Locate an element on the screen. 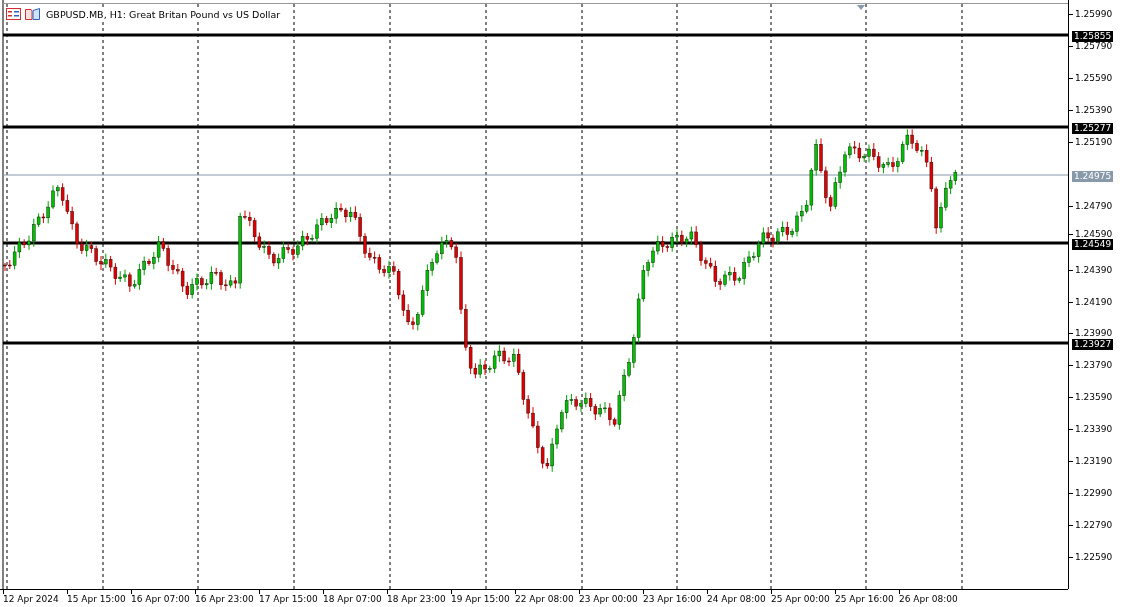  price-label: 1.23190 is located at coordinates (1091, 461).